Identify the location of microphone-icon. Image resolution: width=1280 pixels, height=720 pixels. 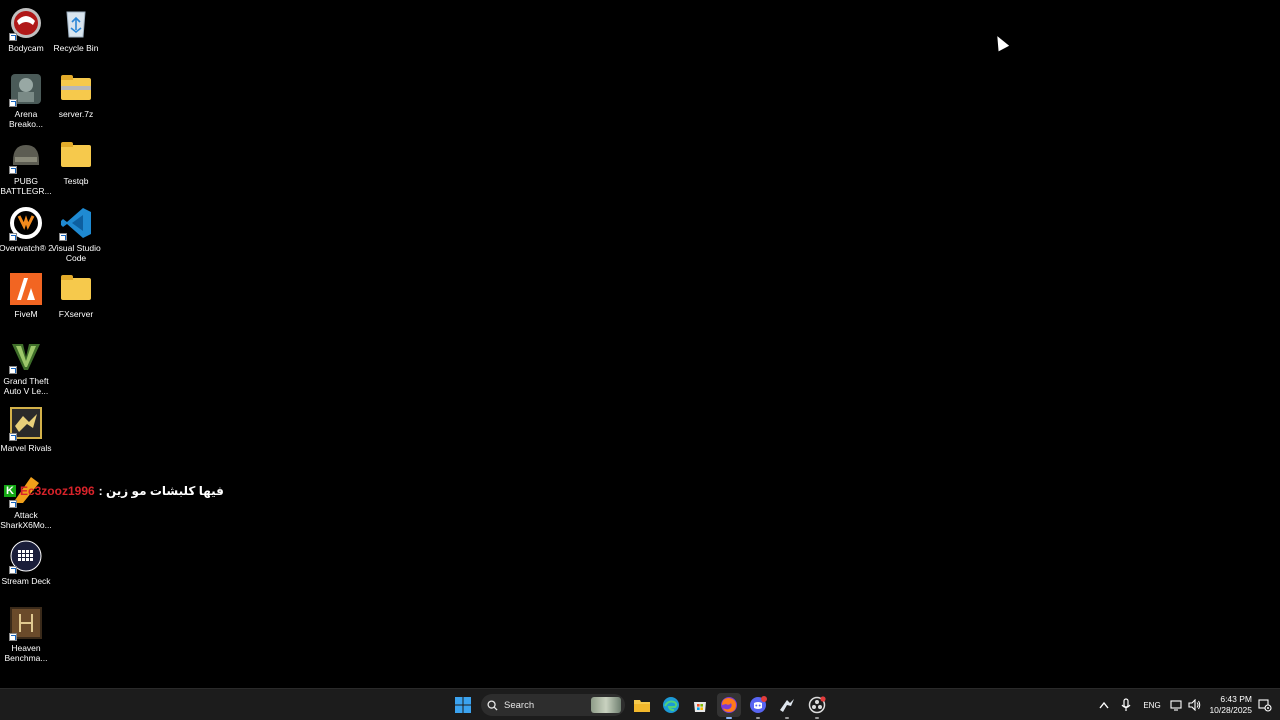
(1126, 704).